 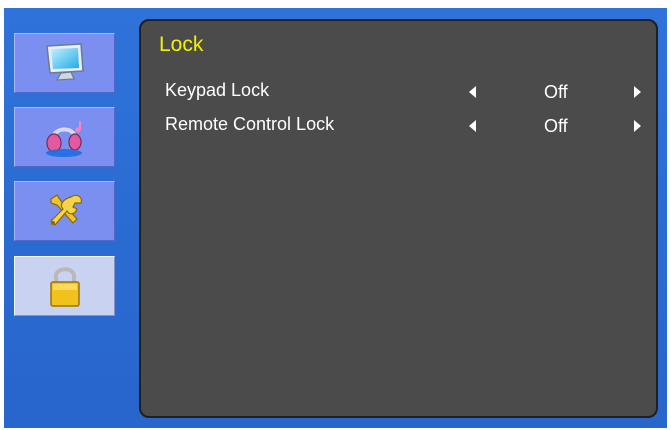 What do you see at coordinates (472, 92) in the screenshot?
I see `keypad-lock-left-arrow-icon` at bounding box center [472, 92].